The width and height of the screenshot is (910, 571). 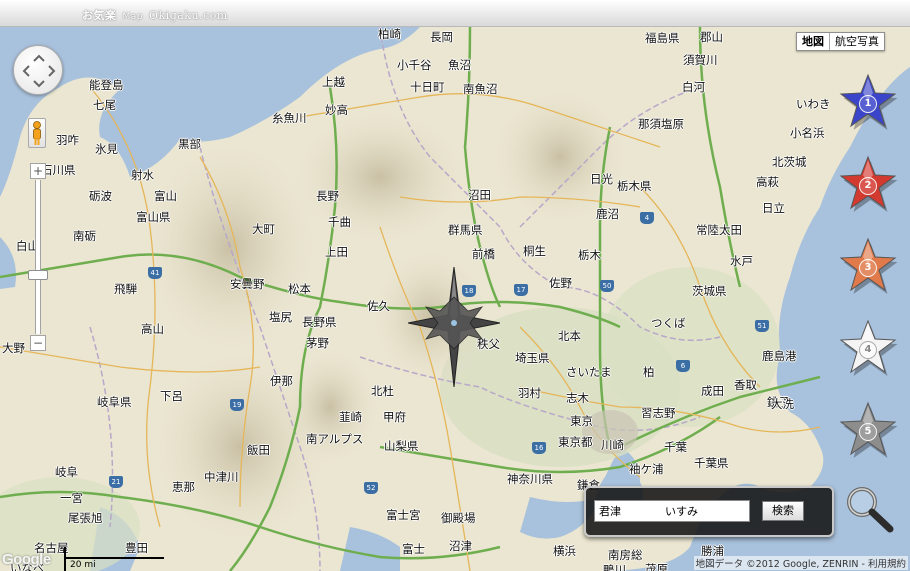 I want to click on star-number: 1, so click(x=868, y=104).